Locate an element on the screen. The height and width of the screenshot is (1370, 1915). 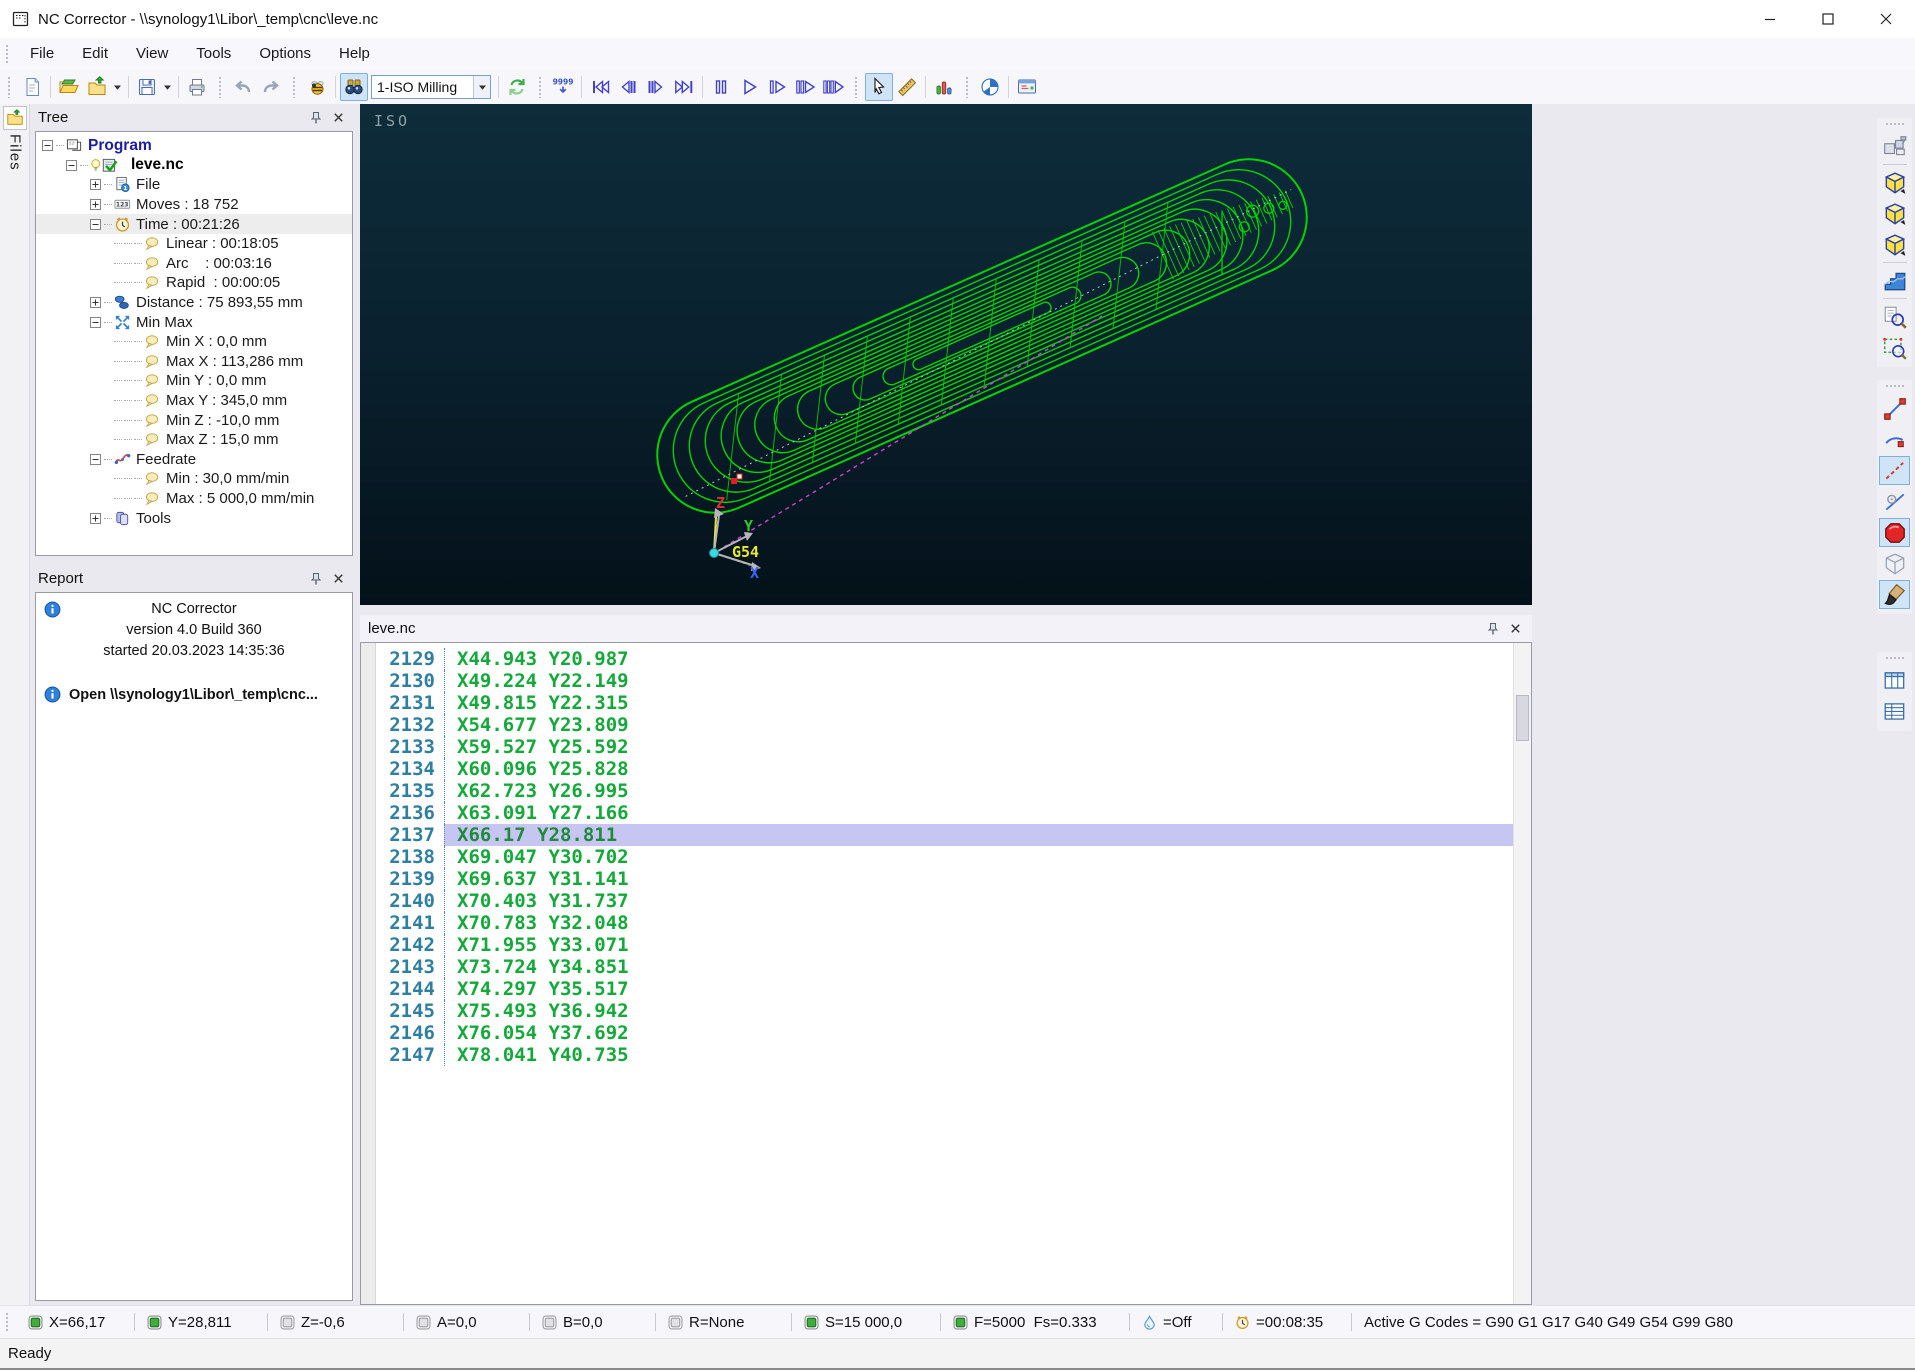
new-file-button is located at coordinates (32, 87).